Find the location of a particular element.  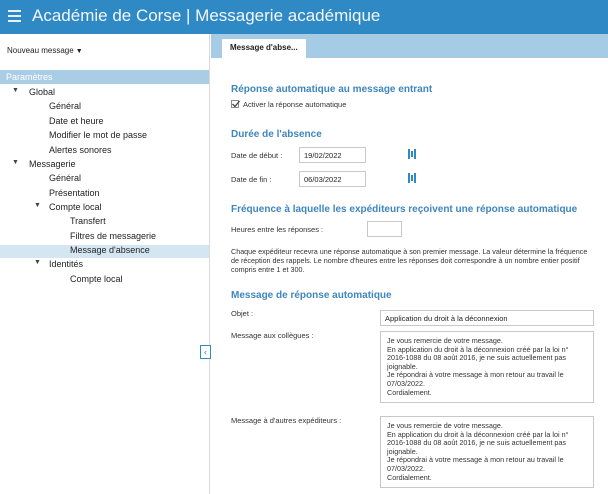

subject-label: Objet : is located at coordinates (242, 313).